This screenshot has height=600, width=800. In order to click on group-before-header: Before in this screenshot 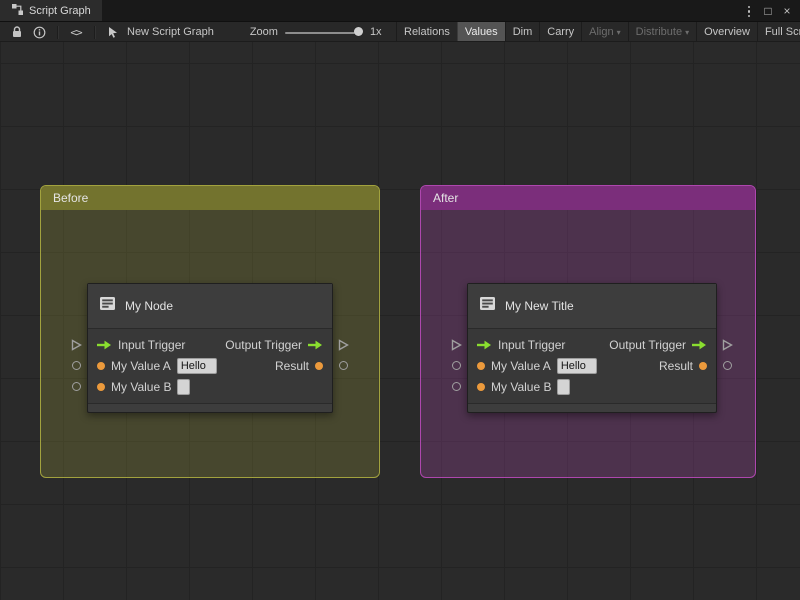, I will do `click(210, 198)`.